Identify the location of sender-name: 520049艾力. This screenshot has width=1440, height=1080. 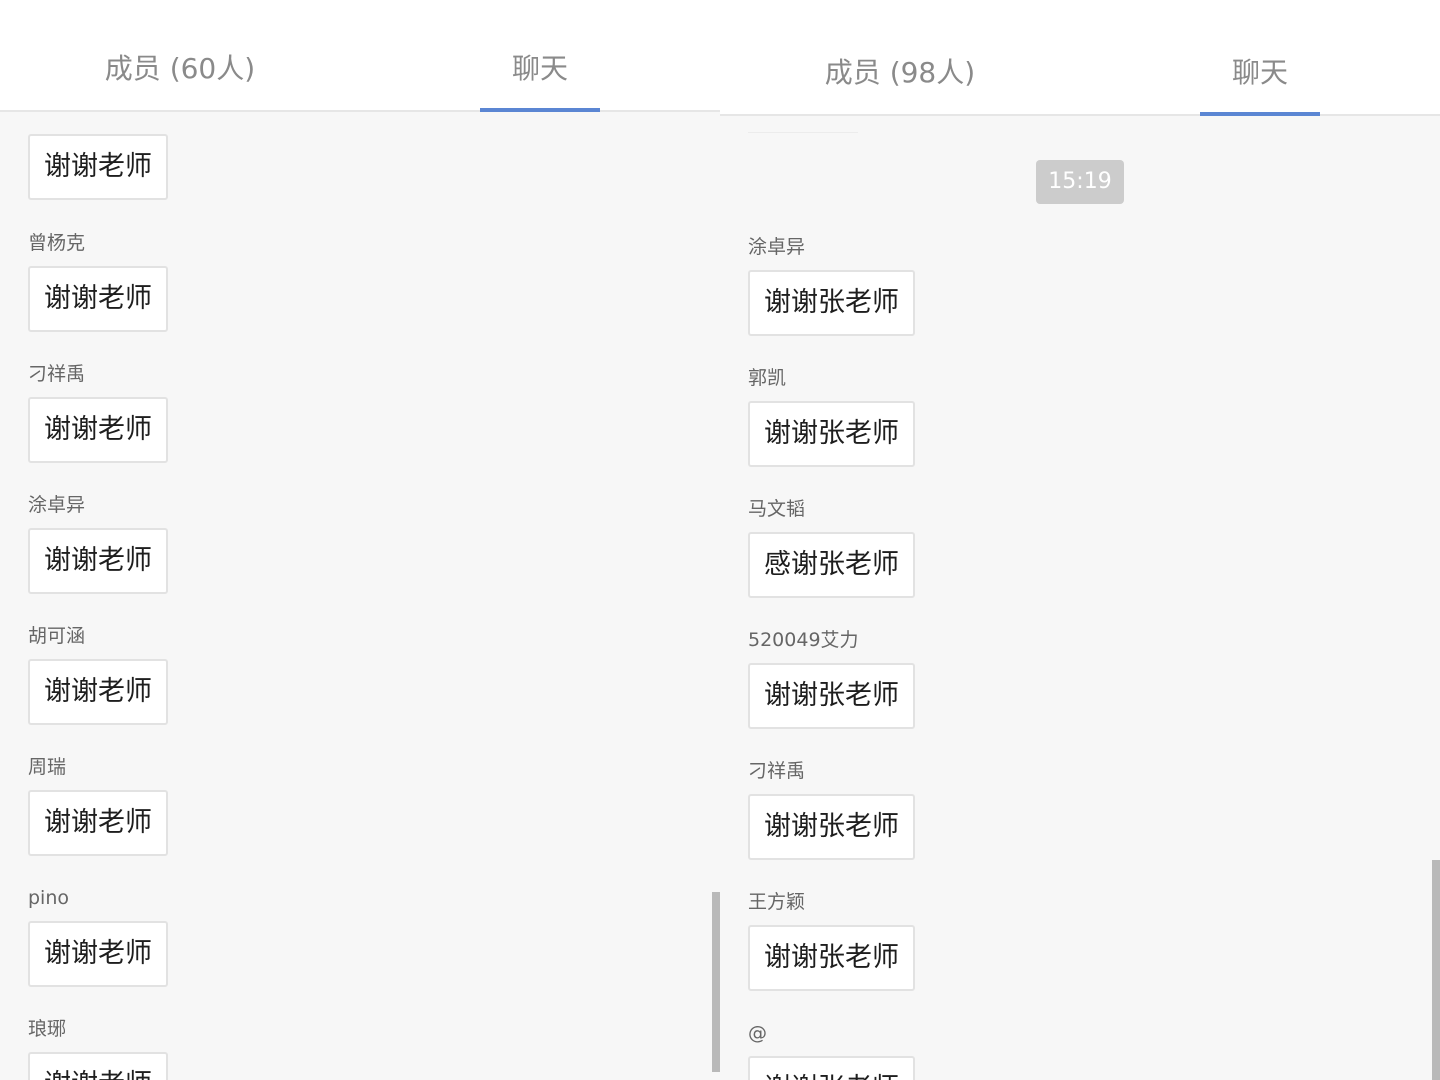
(803, 640).